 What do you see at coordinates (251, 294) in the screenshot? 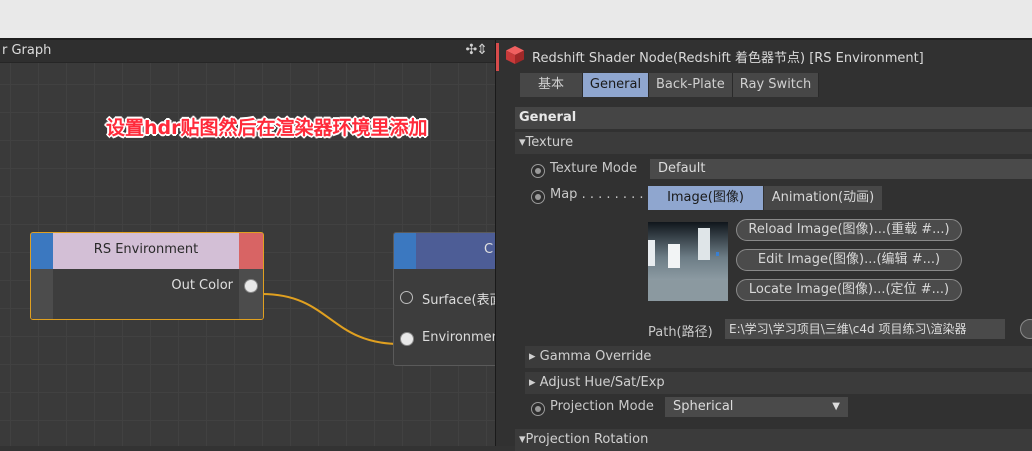
I see `node-right-side` at bounding box center [251, 294].